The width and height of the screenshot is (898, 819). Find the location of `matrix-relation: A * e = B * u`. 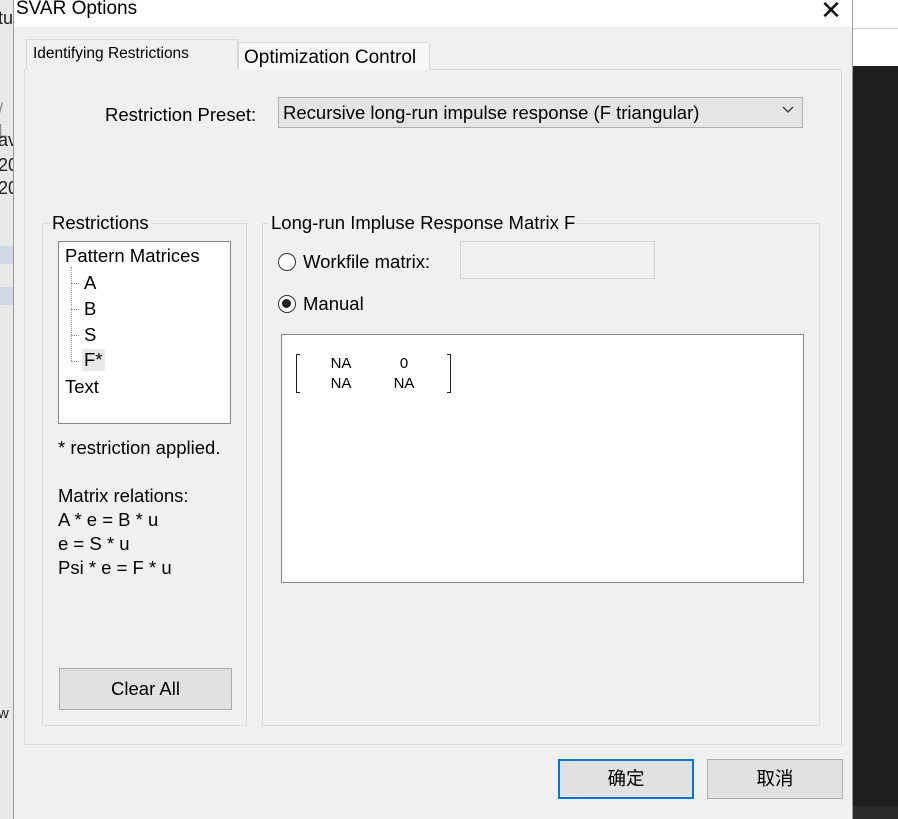

matrix-relation: A * e = B * u is located at coordinates (108, 519).